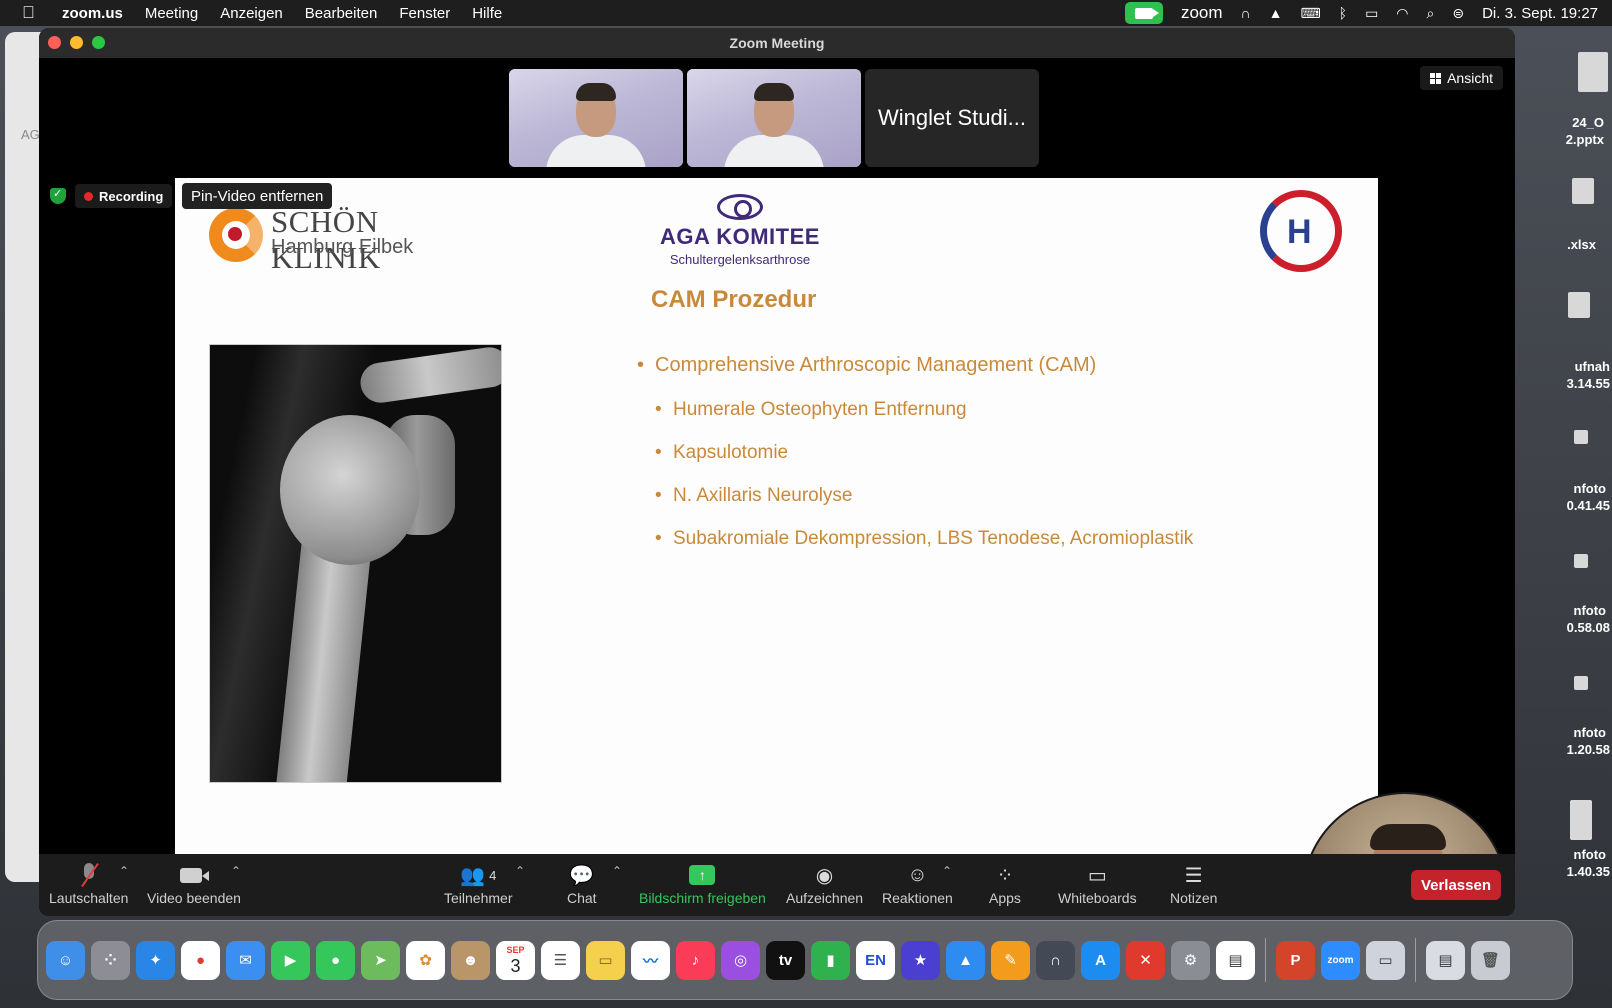 Image resolution: width=1612 pixels, height=1008 pixels. Describe the element at coordinates (1055, 960) in the screenshot. I see `tunnel-app-icon: ∩` at that location.